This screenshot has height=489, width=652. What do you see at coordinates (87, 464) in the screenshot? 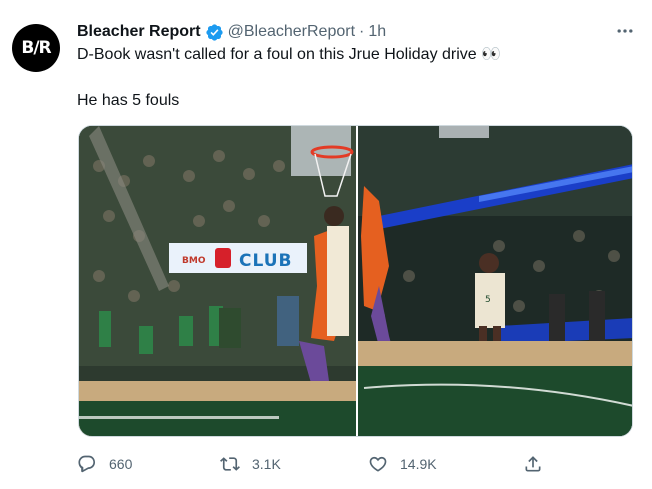
I see `reply-icon` at bounding box center [87, 464].